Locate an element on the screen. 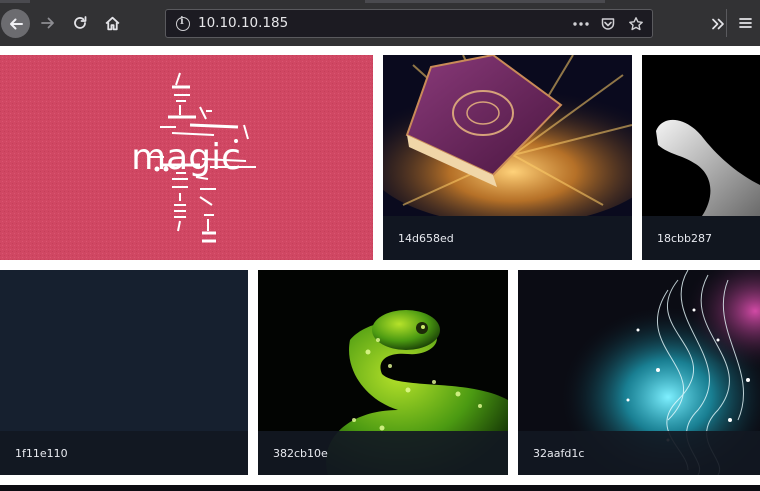  tile-caption-text: 382cb10e is located at coordinates (300, 453).